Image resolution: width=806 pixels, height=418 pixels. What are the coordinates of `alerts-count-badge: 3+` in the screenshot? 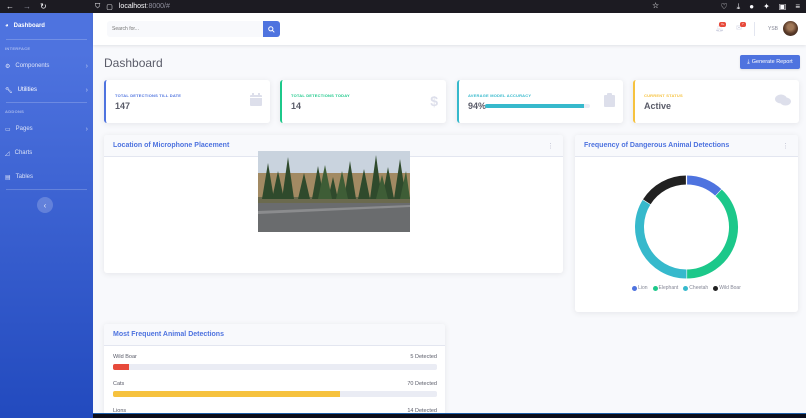 It's located at (723, 24).